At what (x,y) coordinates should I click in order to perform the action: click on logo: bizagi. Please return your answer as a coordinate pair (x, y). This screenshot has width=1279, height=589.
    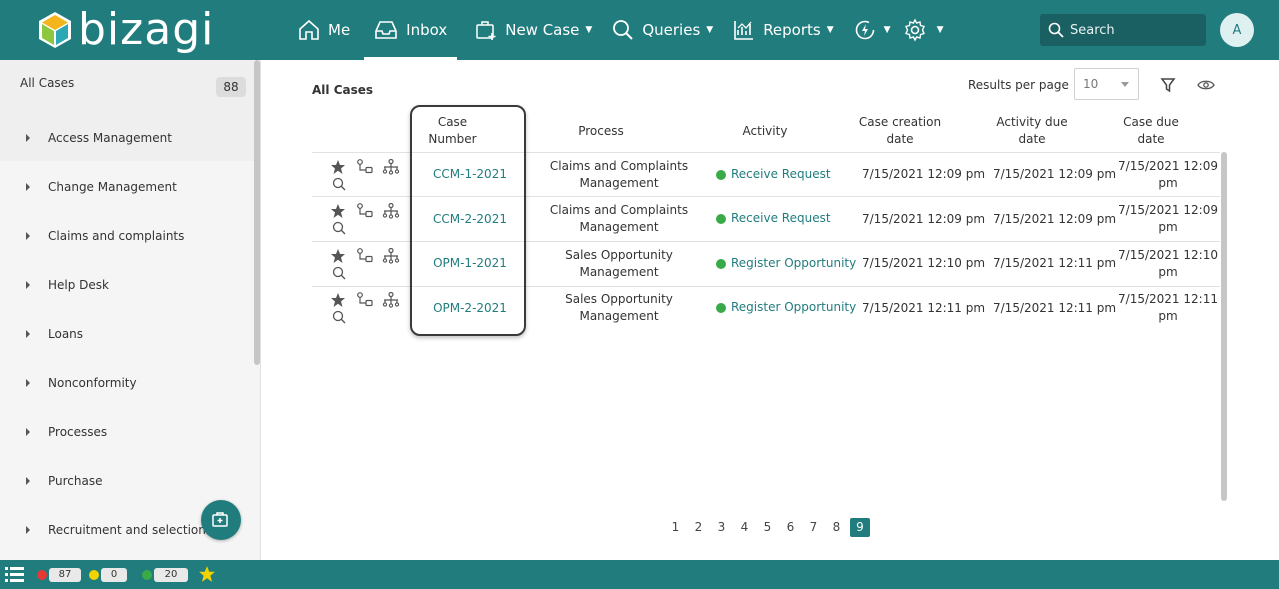
    Looking at the image, I should click on (126, 30).